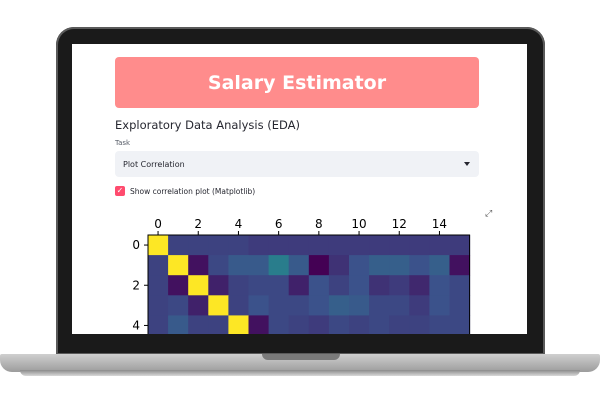 The height and width of the screenshot is (400, 600). What do you see at coordinates (154, 164) in the screenshot?
I see `task-select-value: Plot Correlation` at bounding box center [154, 164].